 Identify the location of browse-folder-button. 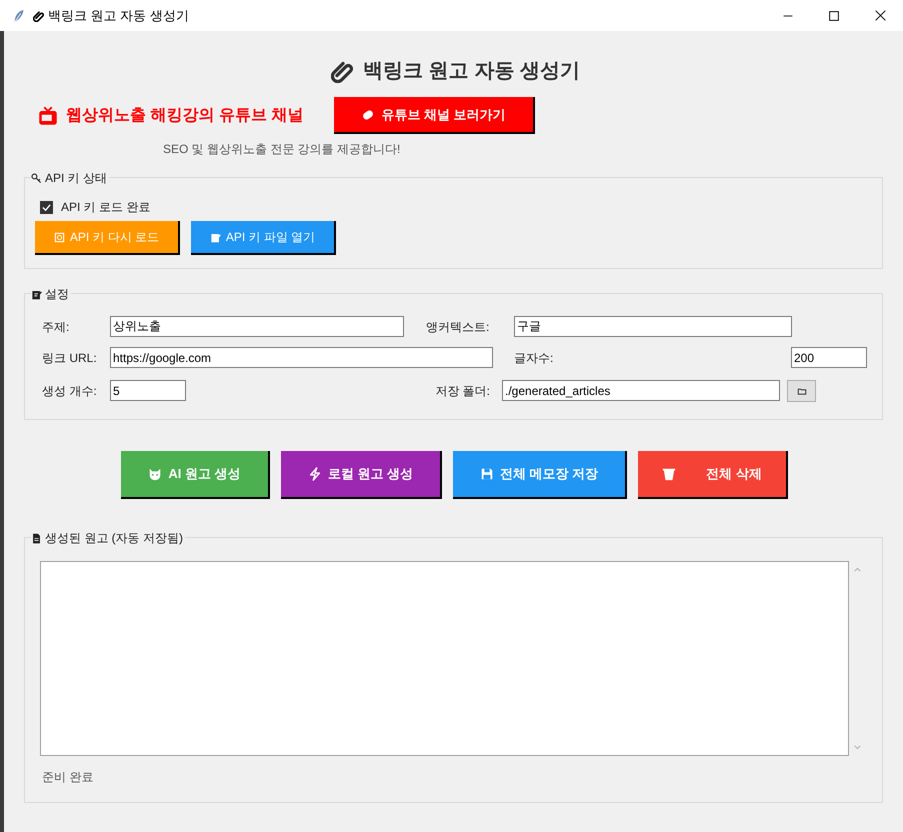
(801, 391).